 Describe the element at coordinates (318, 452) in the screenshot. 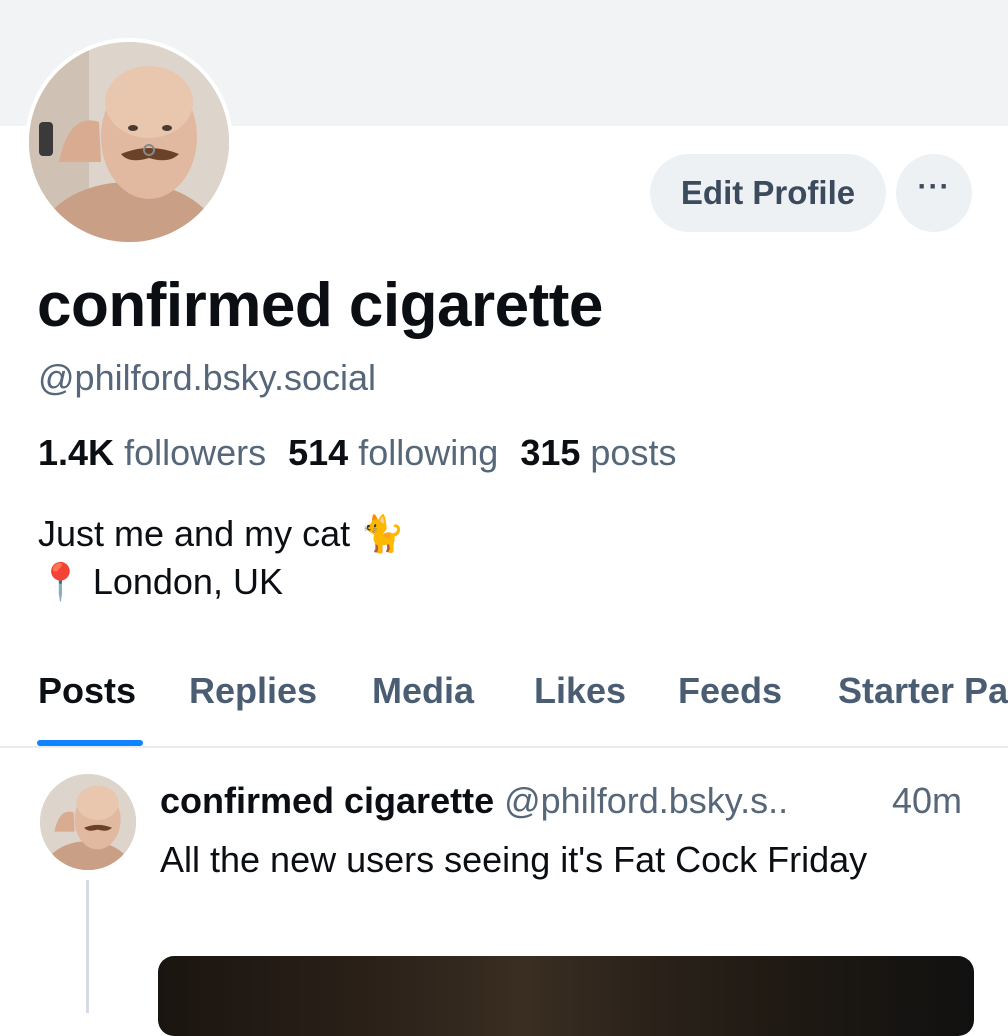

I see `following-count: 514` at that location.